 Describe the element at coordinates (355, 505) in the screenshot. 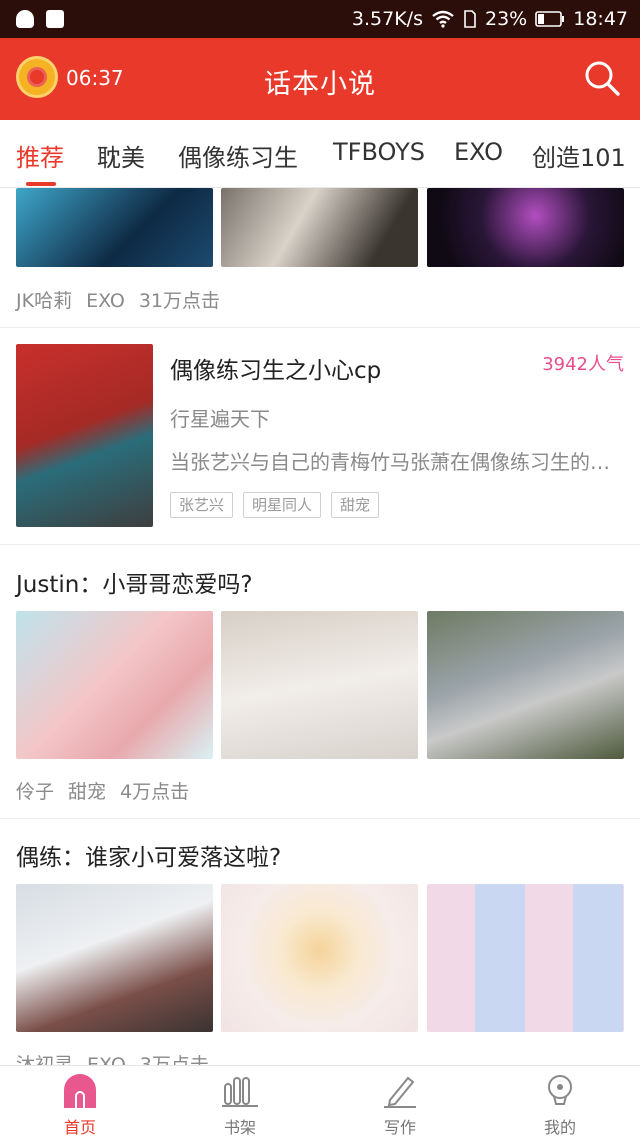

I see `tag: 甜宠` at that location.